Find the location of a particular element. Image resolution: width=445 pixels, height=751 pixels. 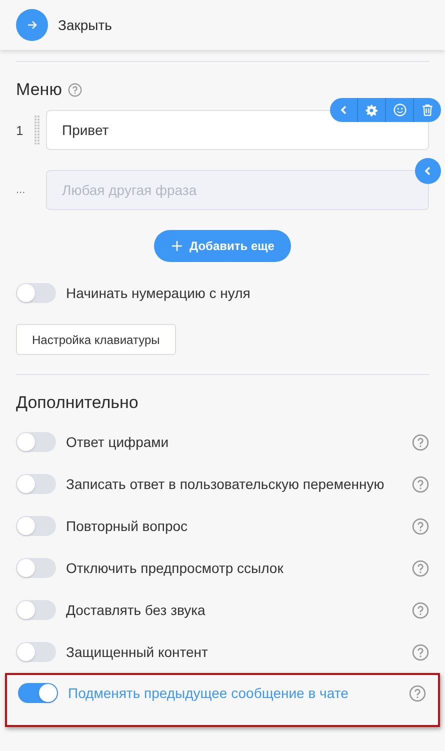

arrow-right-icon is located at coordinates (32, 25).